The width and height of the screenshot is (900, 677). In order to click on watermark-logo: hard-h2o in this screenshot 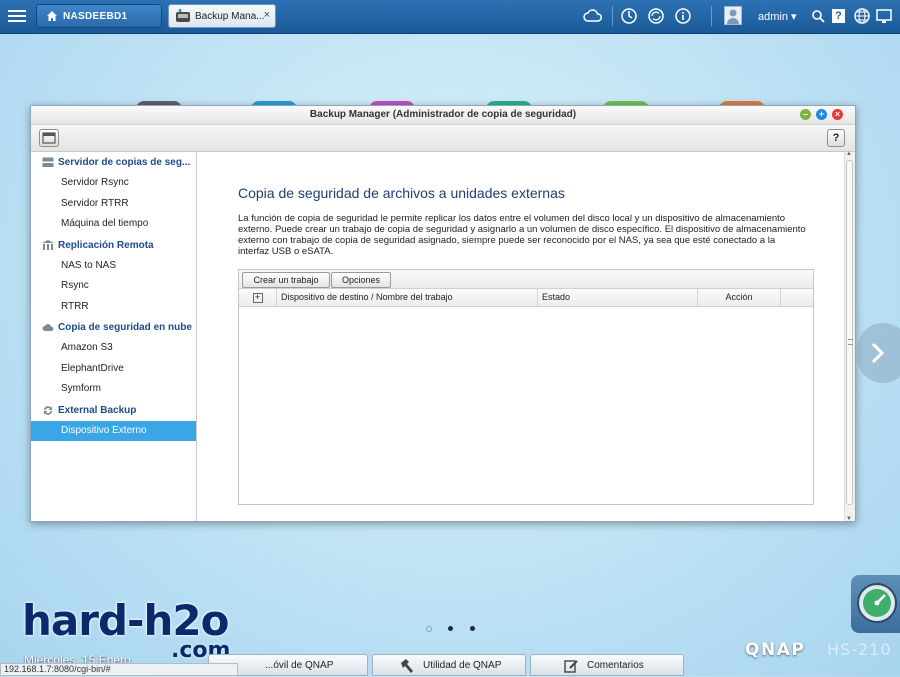, I will do `click(125, 620)`.